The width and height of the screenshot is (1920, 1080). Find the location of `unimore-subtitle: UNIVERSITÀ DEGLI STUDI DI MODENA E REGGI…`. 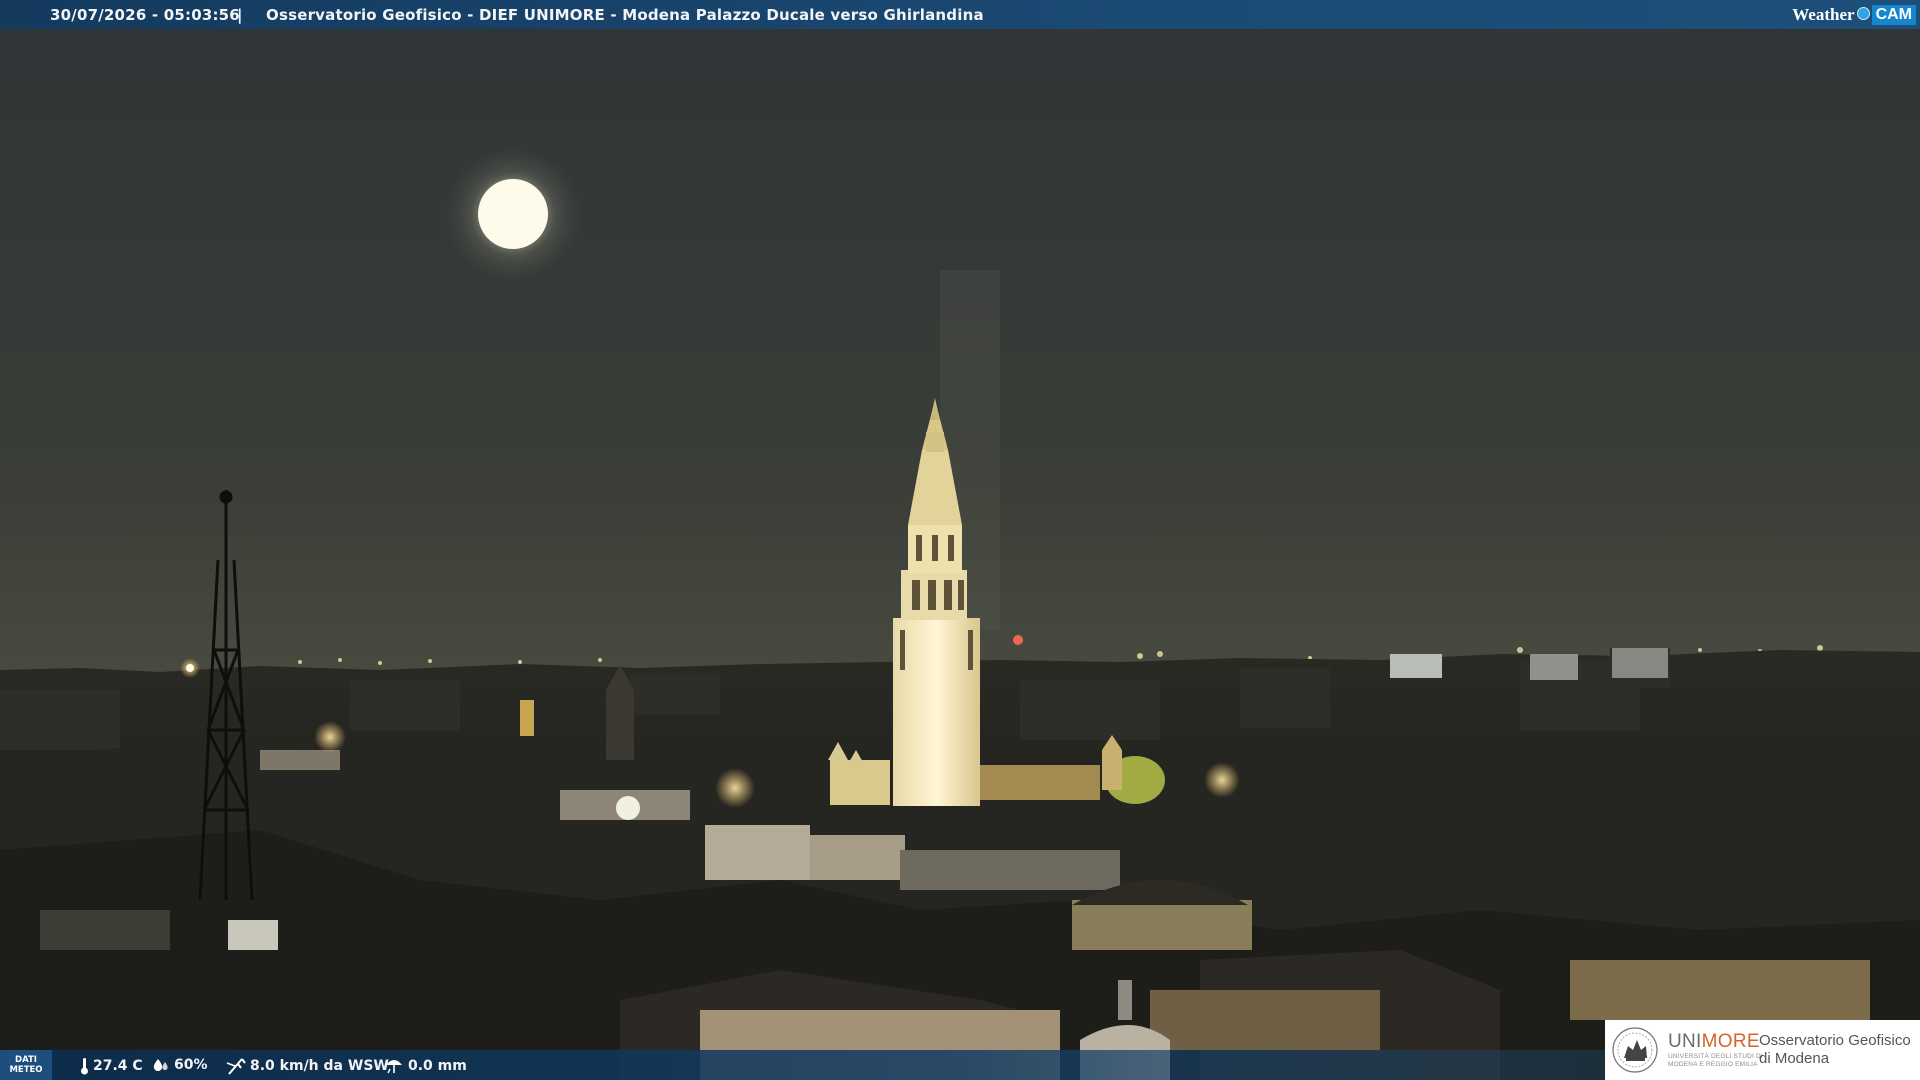

unimore-subtitle: UNIVERSITÀ DEGLI STUDI DI MODENA E REGGI… is located at coordinates (1715, 1061).